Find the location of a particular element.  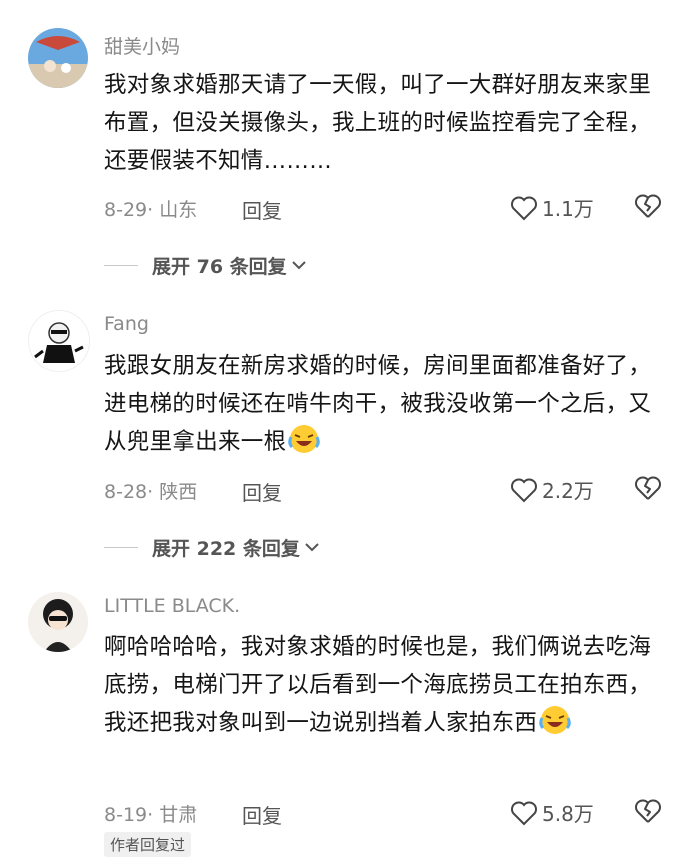

expand-replies-label: 展开 76 条回复 is located at coordinates (219, 266).